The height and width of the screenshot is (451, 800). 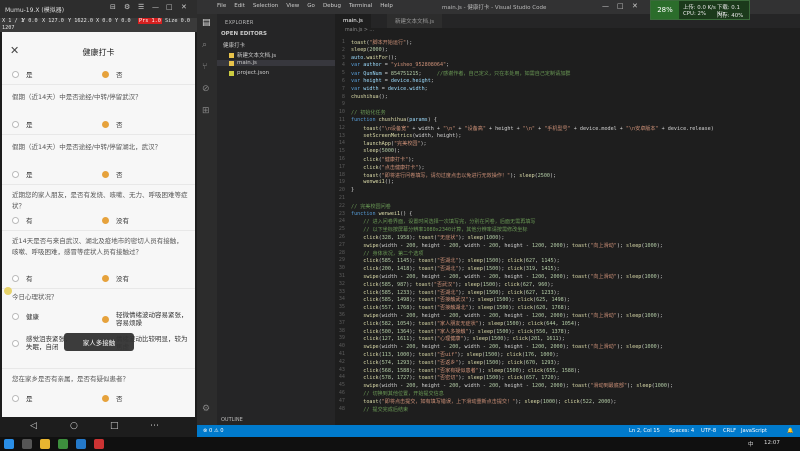 I want to click on option-left: 健康, so click(x=25, y=316).